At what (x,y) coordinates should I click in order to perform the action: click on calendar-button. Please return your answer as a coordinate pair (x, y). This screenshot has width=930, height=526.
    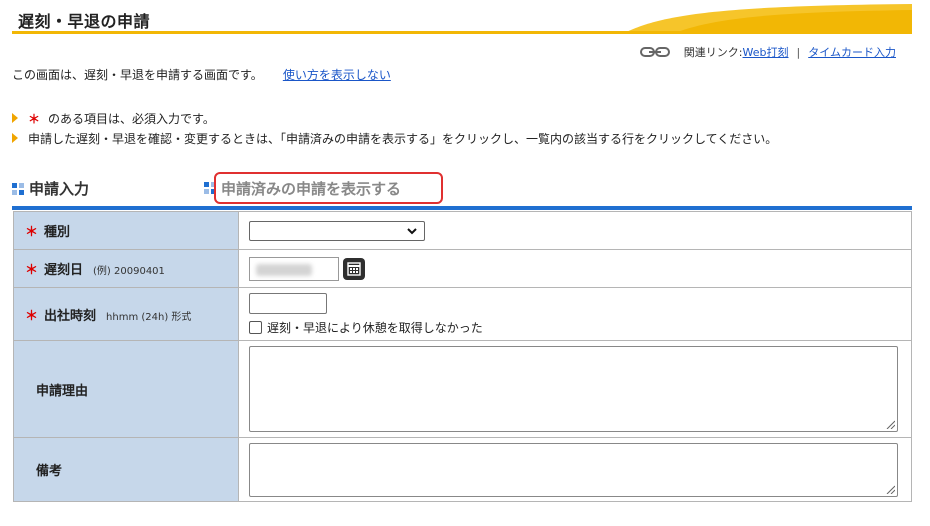
    Looking at the image, I should click on (354, 268).